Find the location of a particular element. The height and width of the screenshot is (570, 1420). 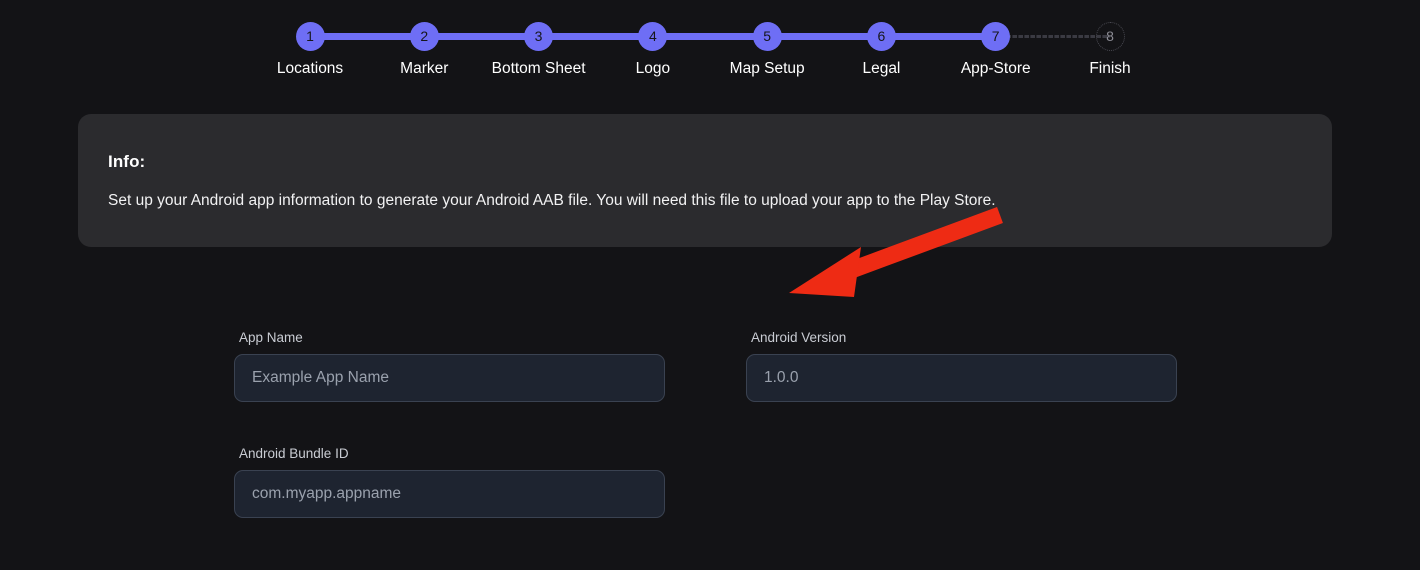

stepper-step-number: 6 is located at coordinates (881, 36).